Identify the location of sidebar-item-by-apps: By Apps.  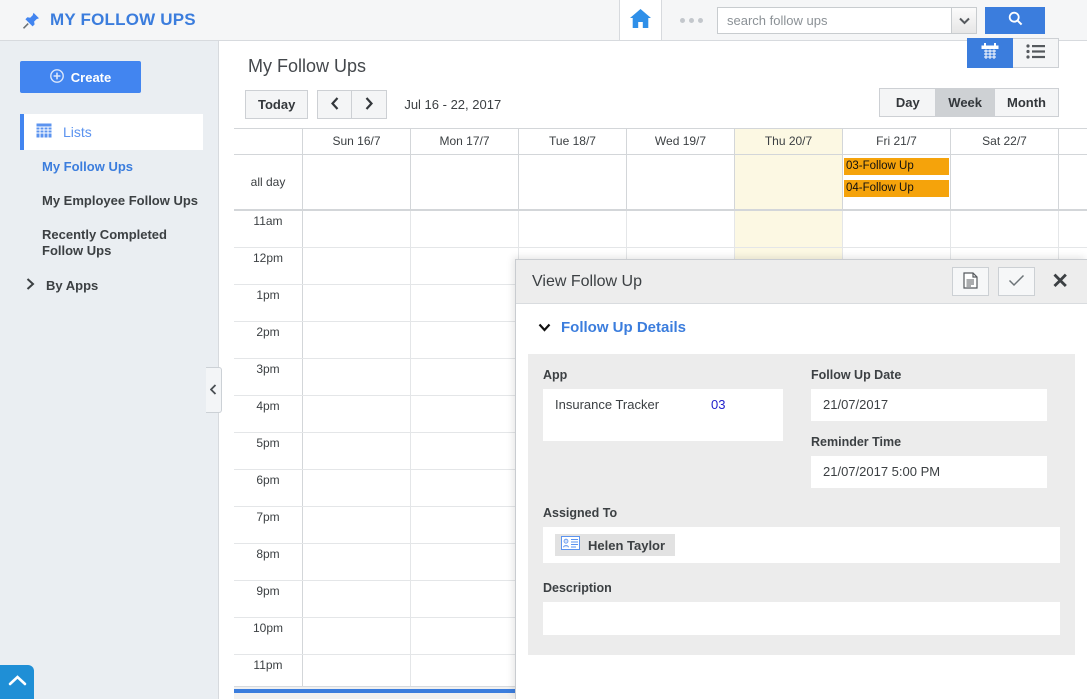
(109, 285).